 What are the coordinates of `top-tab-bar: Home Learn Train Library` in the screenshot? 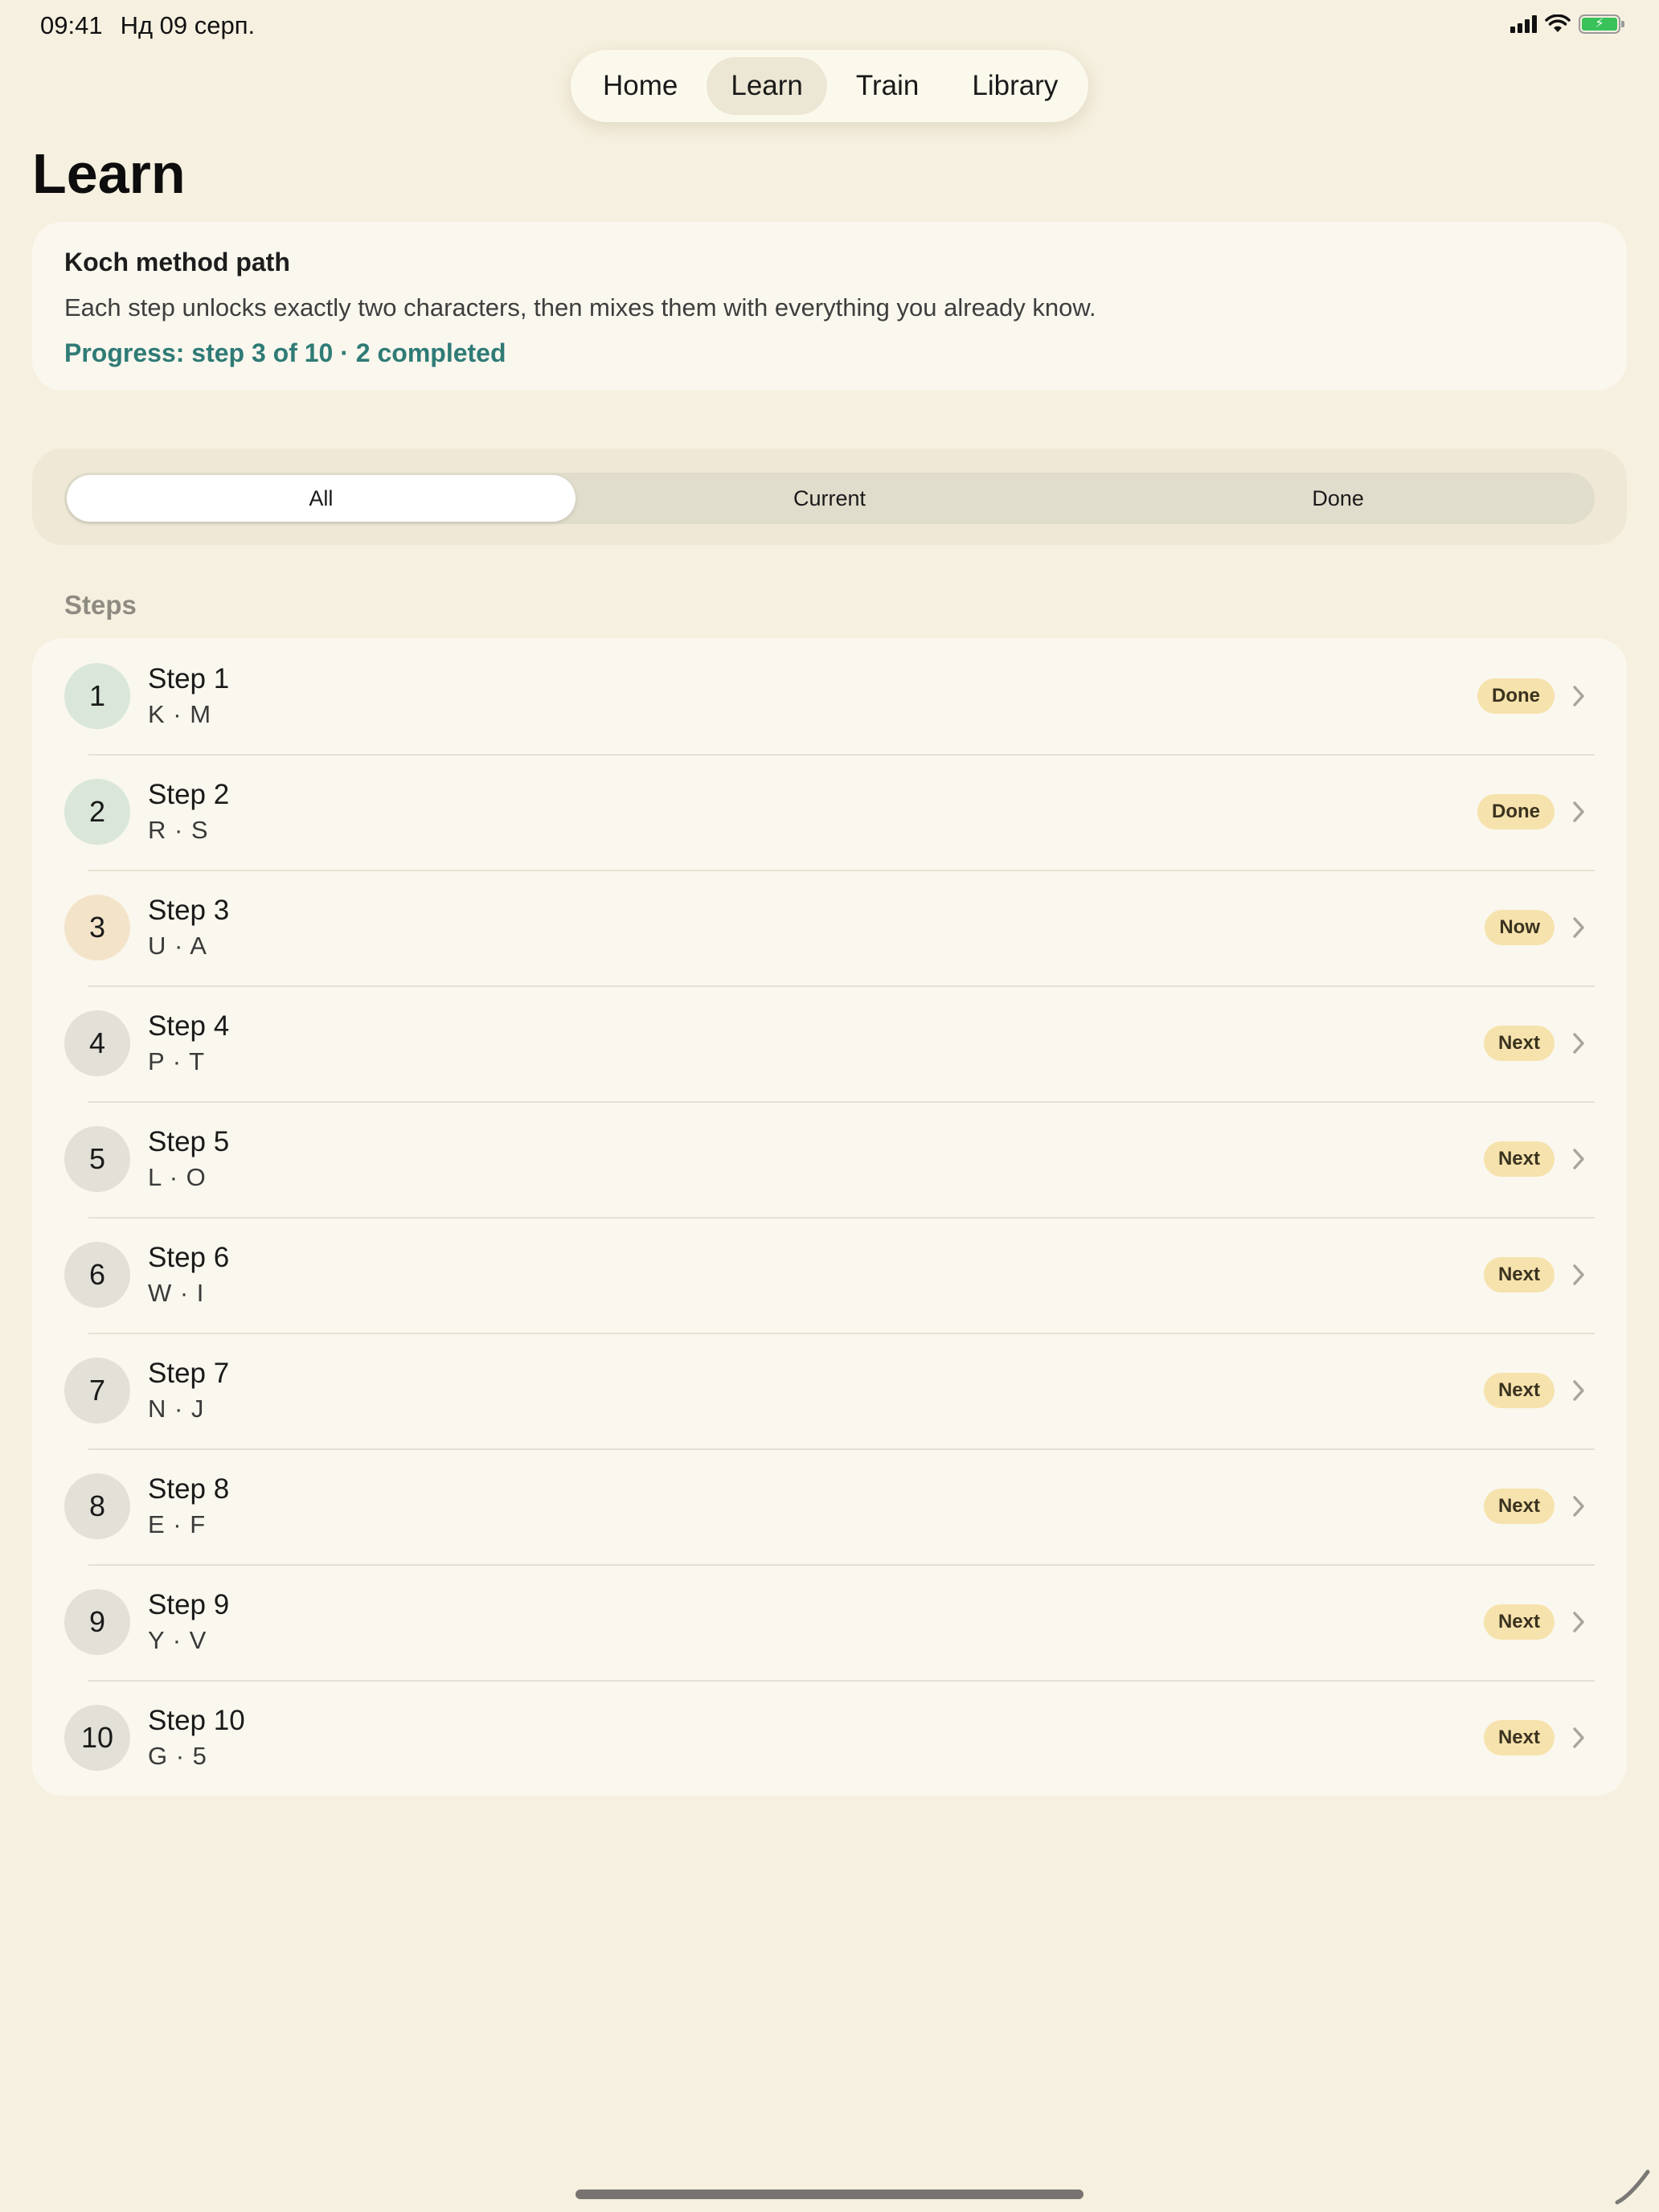 It's located at (829, 86).